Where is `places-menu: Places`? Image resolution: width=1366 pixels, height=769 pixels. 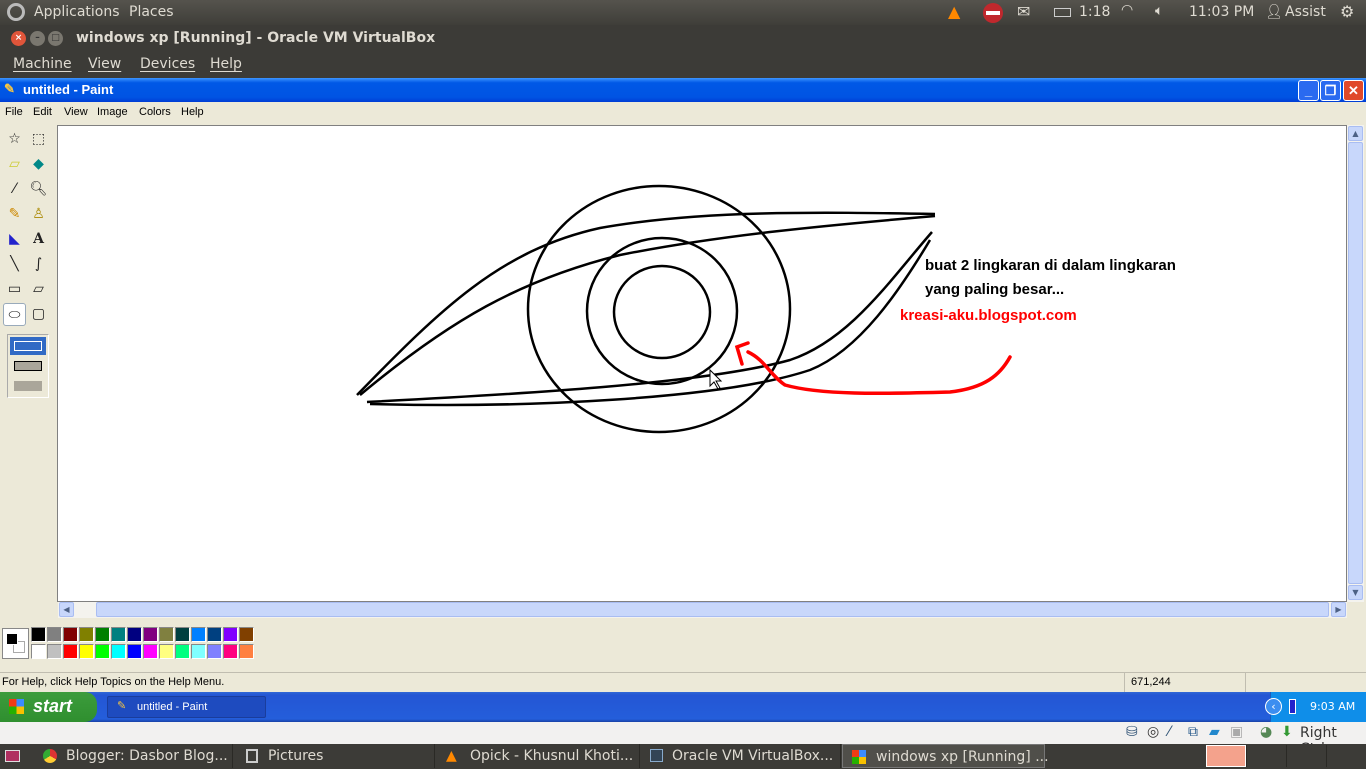
places-menu: Places is located at coordinates (151, 12).